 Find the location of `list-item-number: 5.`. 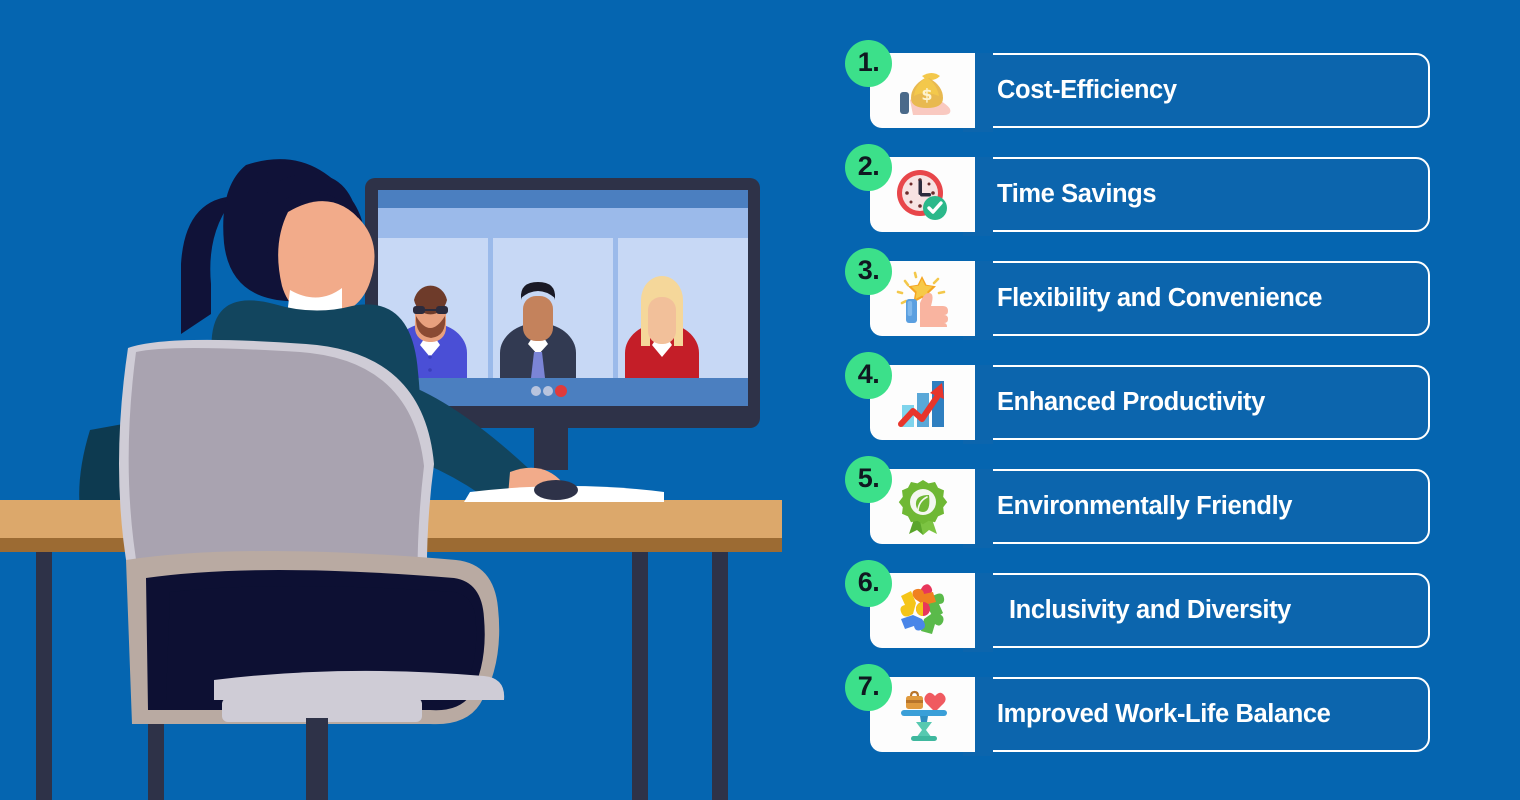

list-item-number: 5. is located at coordinates (868, 478).